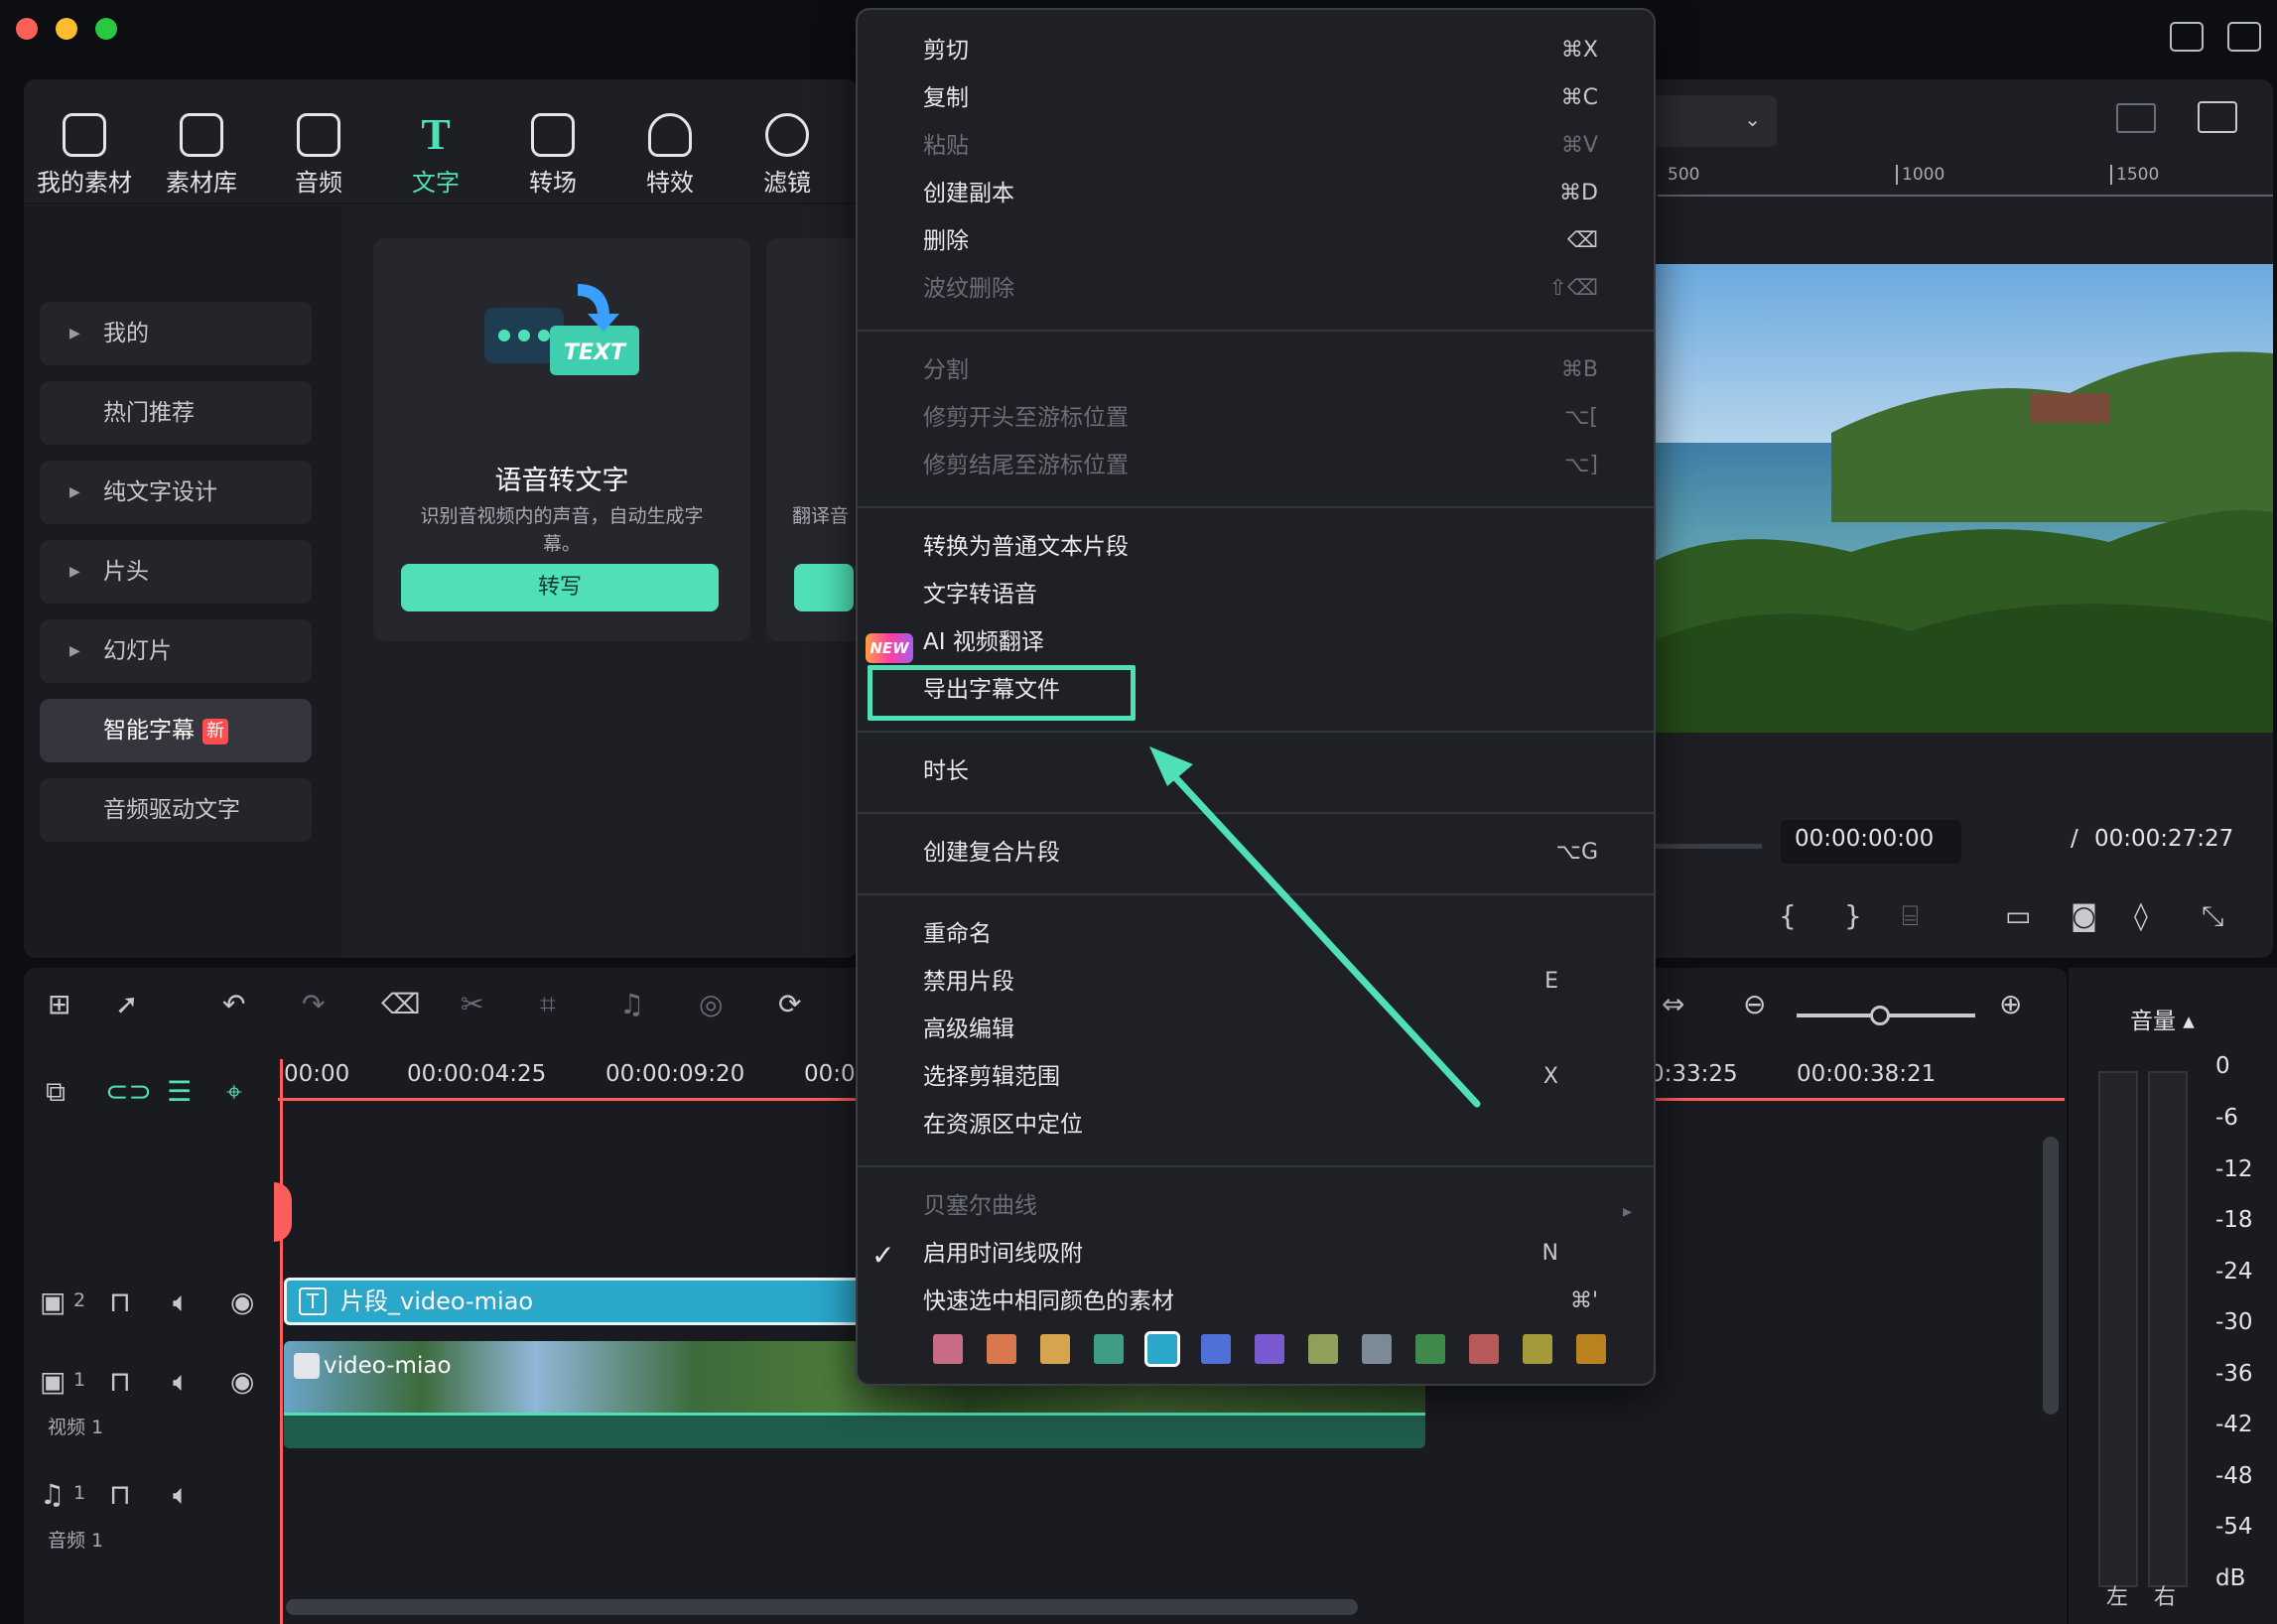 Image resolution: width=2277 pixels, height=1624 pixels. Describe the element at coordinates (1788, 915) in the screenshot. I see `mark-in-icon: {` at that location.